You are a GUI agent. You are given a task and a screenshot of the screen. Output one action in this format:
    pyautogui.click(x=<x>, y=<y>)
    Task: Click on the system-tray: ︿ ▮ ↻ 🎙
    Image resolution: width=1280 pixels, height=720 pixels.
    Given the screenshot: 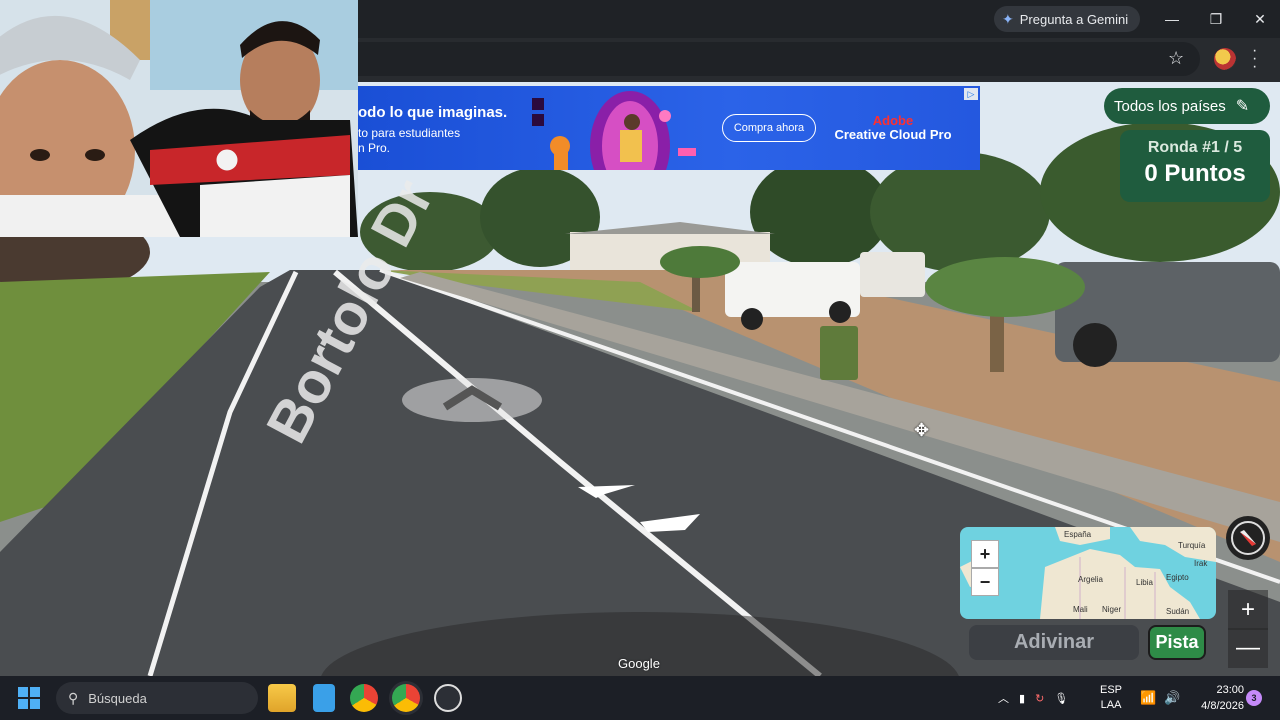 What is the action you would take?
    pyautogui.click(x=1033, y=698)
    